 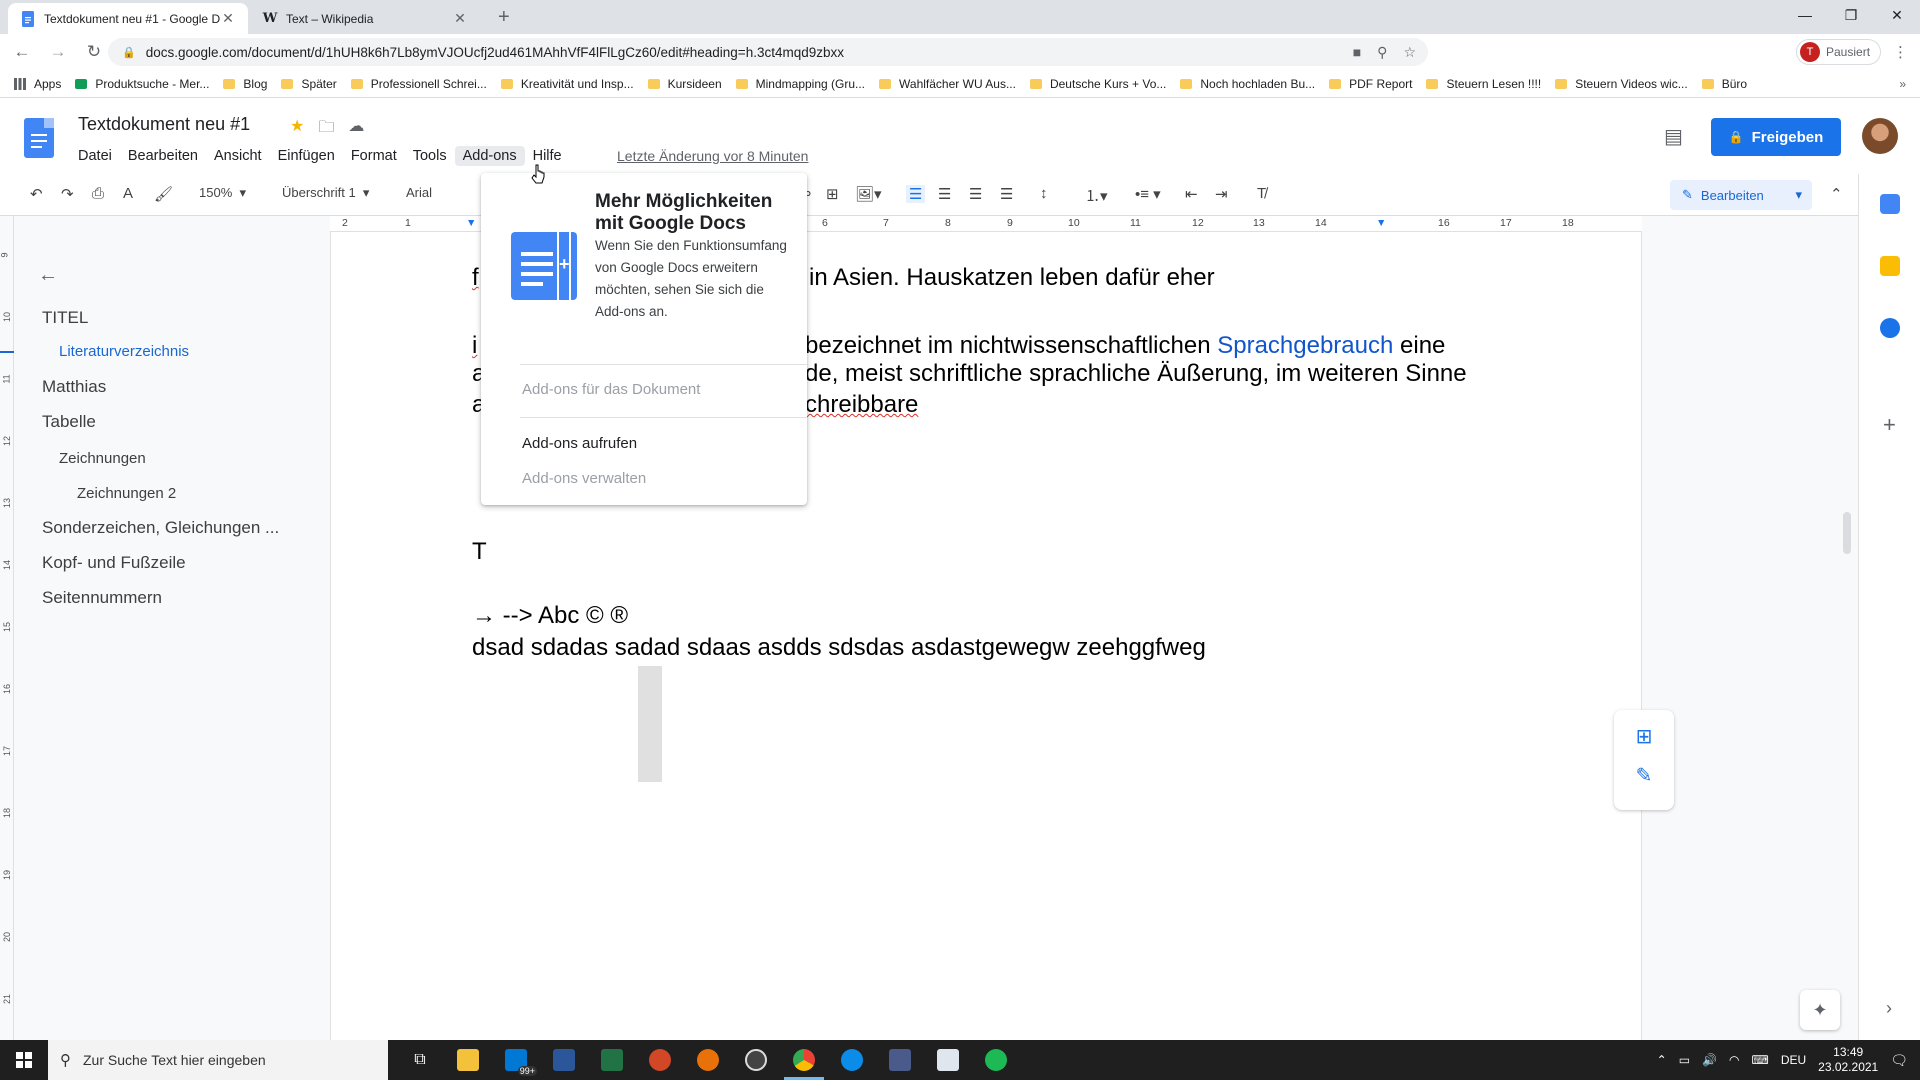 What do you see at coordinates (1709, 1060) in the screenshot?
I see `volume-icon: 🔊` at bounding box center [1709, 1060].